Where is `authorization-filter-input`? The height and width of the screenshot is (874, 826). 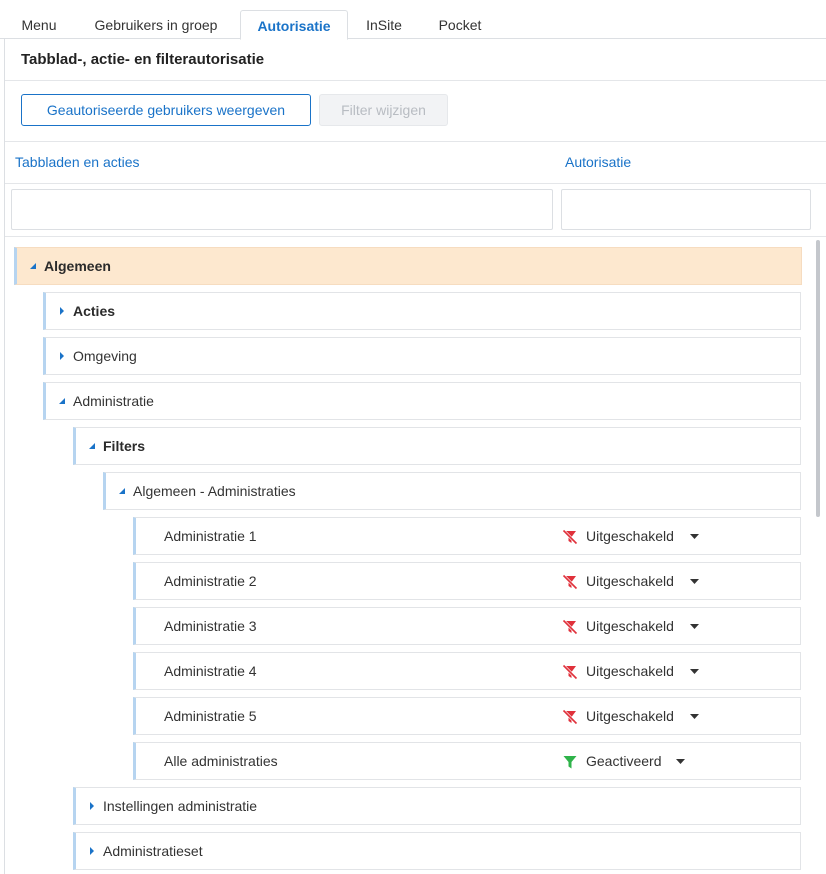 authorization-filter-input is located at coordinates (686, 209).